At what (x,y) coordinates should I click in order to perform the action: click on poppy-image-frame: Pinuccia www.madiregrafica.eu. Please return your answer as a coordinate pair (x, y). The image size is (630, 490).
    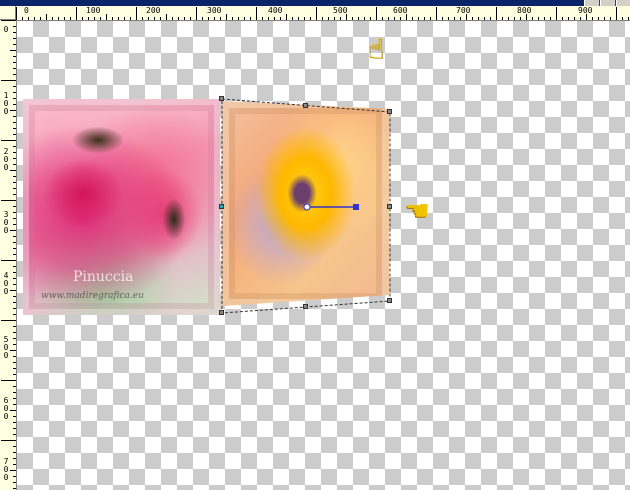
    Looking at the image, I should click on (121, 207).